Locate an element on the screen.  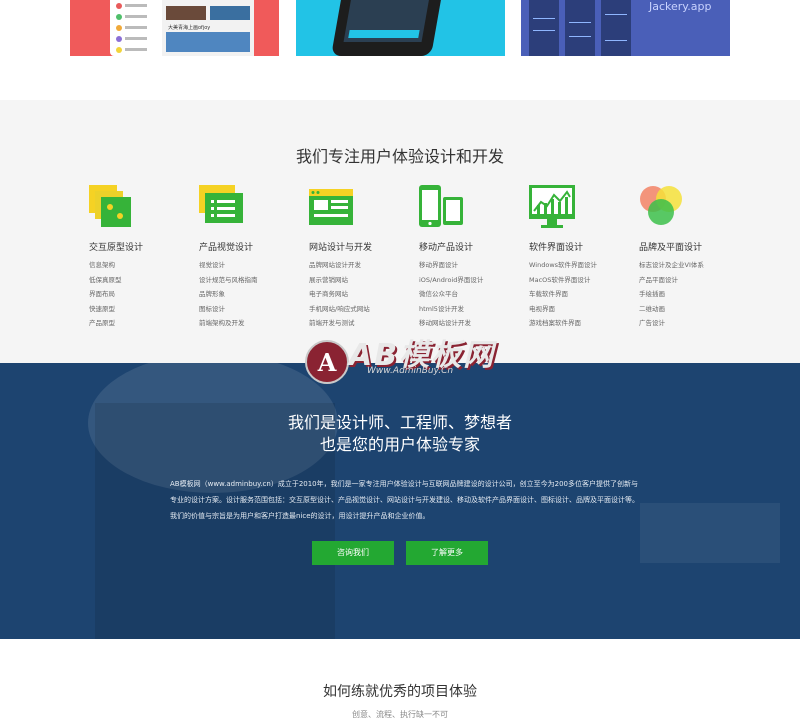
service-link: 广告设计 is located at coordinates (689, 323).